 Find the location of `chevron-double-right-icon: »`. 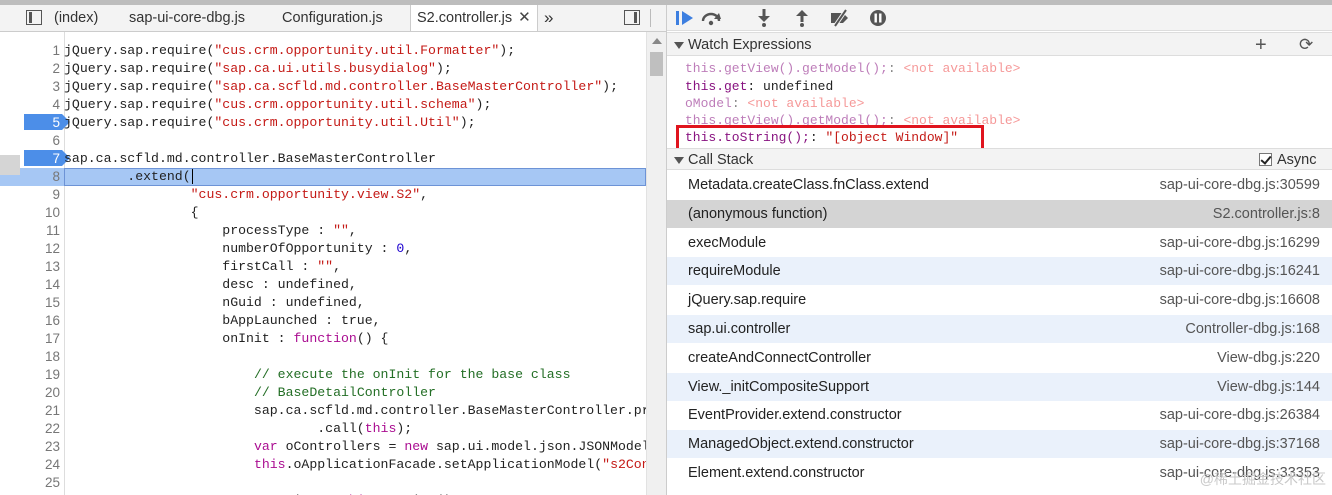

chevron-double-right-icon: » is located at coordinates (549, 17).